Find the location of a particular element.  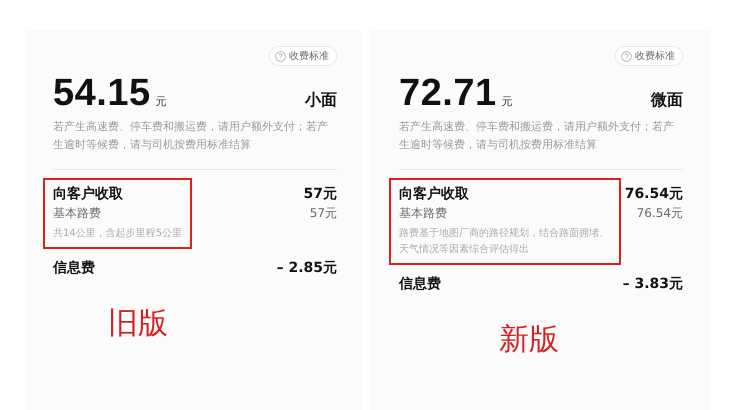

version-label: 新版 is located at coordinates (529, 340).